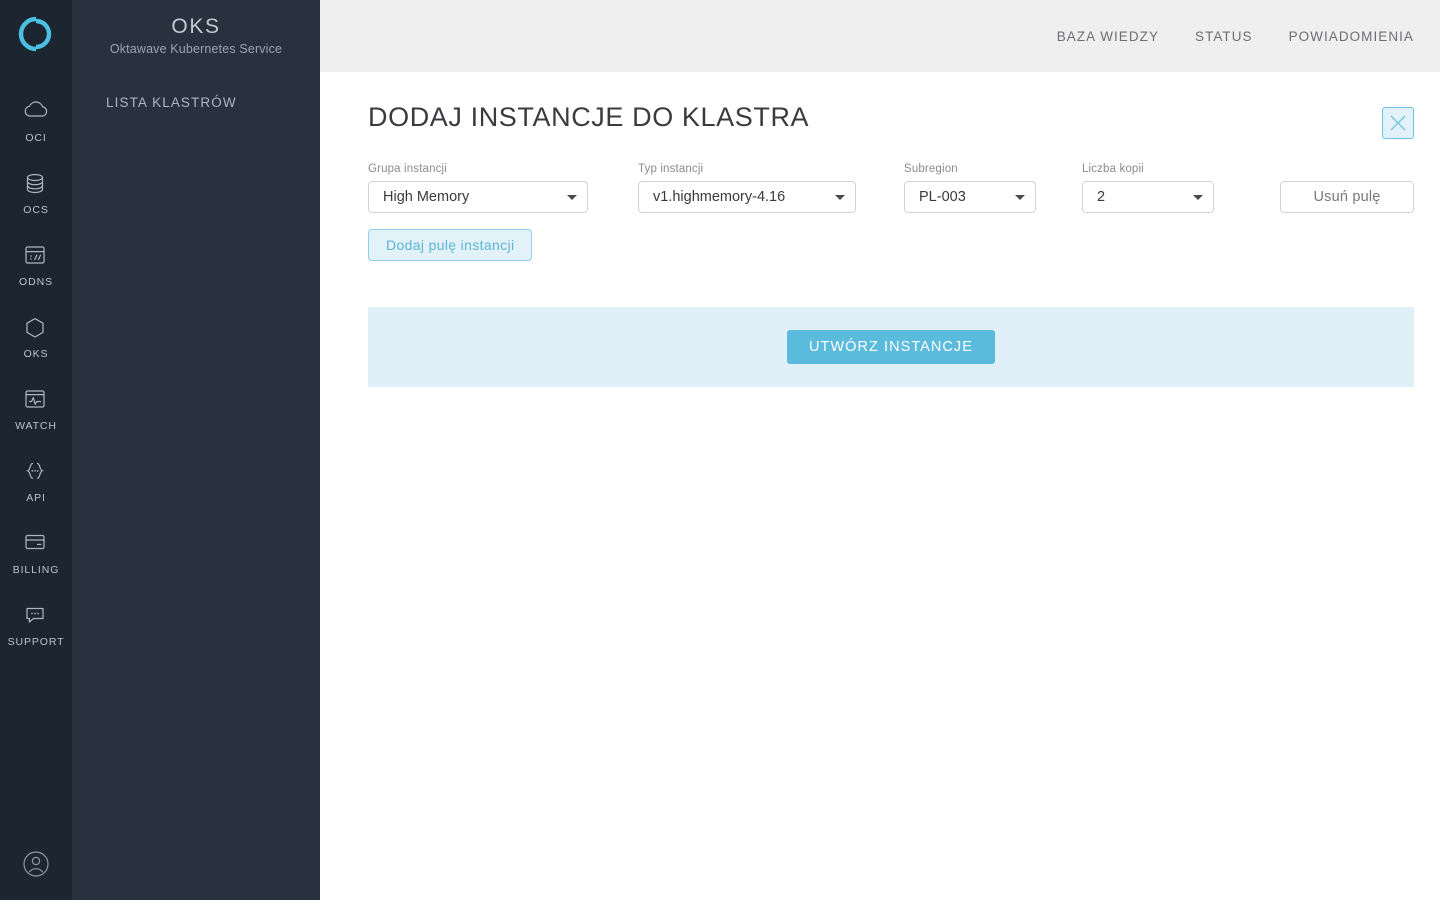  Describe the element at coordinates (36, 257) in the screenshot. I see `browser-url-icon` at that location.